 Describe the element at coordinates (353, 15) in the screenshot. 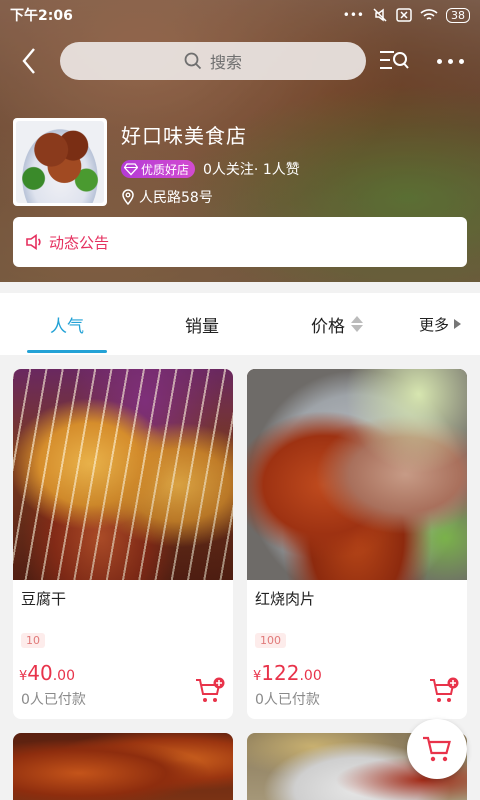

I see `notification-dots-icon: •••` at that location.